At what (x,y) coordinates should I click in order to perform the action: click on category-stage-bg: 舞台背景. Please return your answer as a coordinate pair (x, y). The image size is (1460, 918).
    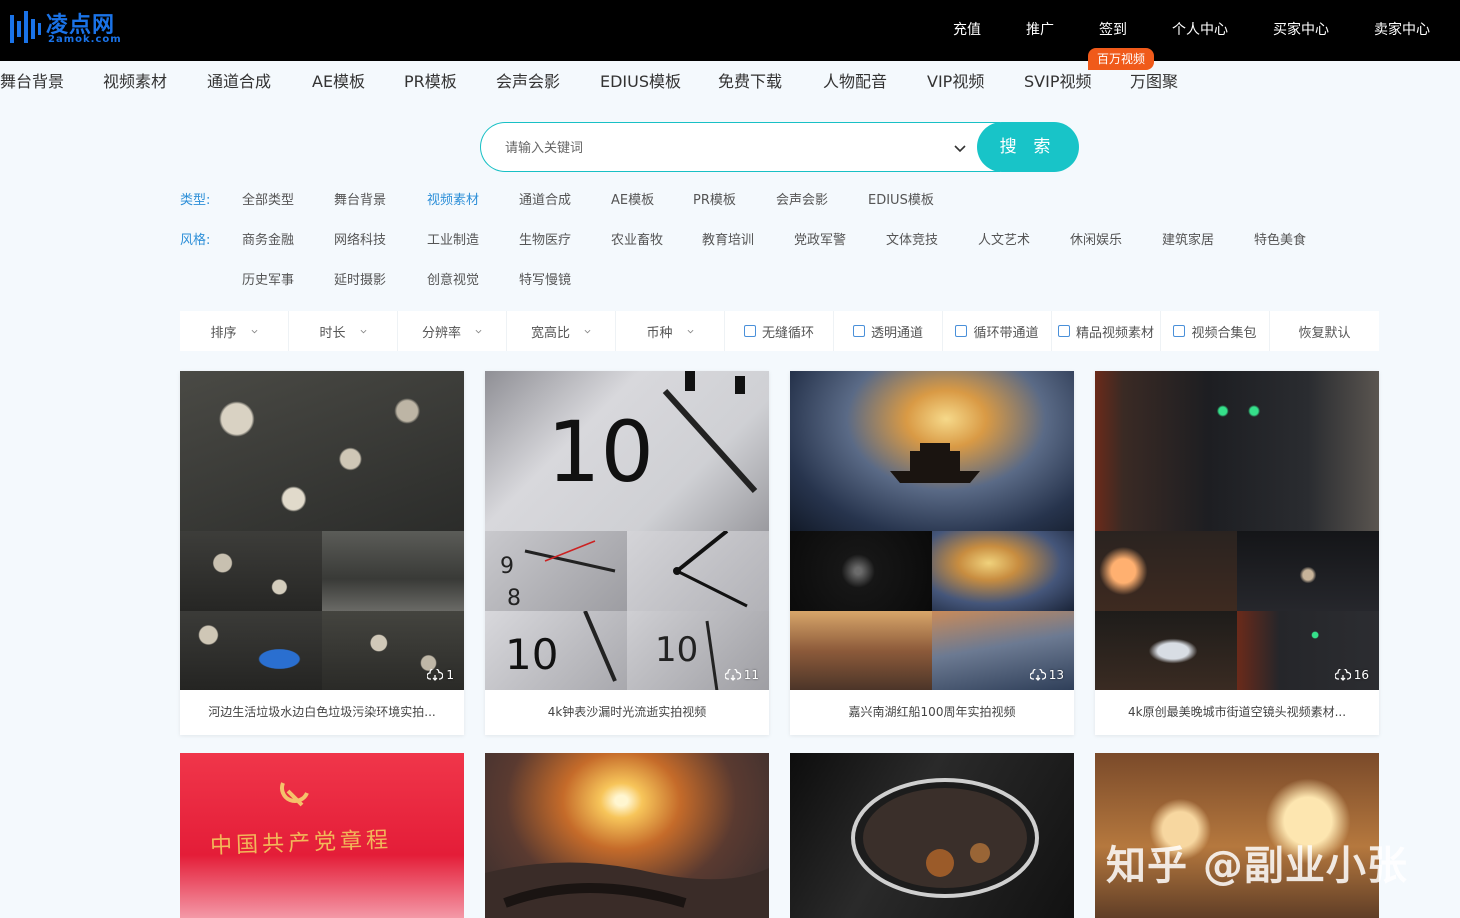
    Looking at the image, I should click on (32, 82).